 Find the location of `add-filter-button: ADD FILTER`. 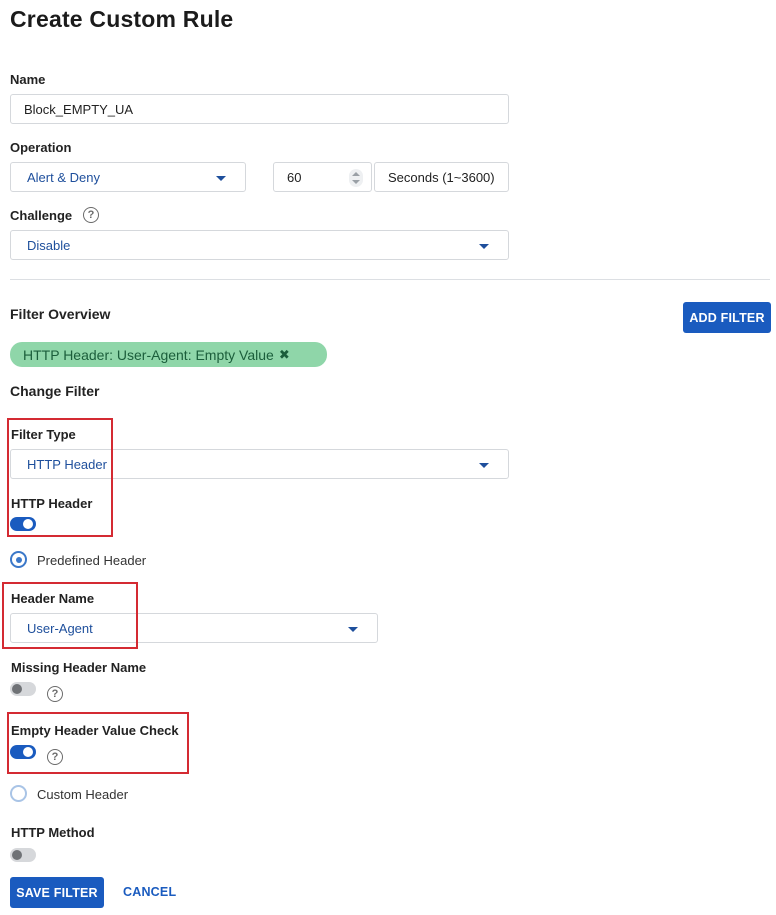

add-filter-button: ADD FILTER is located at coordinates (727, 317).